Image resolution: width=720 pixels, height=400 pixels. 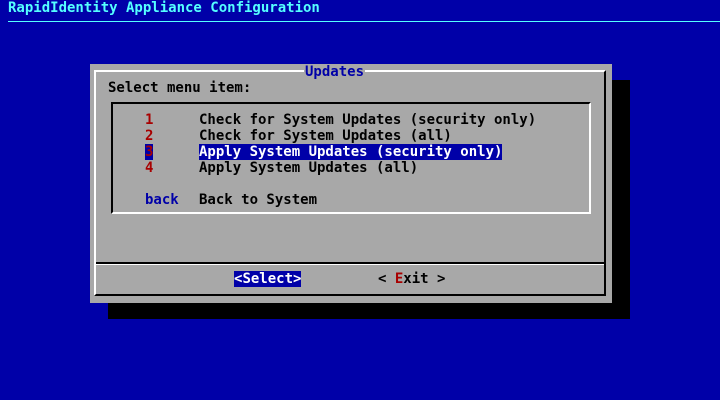 What do you see at coordinates (297, 279) in the screenshot?
I see `select-close-bracket: >` at bounding box center [297, 279].